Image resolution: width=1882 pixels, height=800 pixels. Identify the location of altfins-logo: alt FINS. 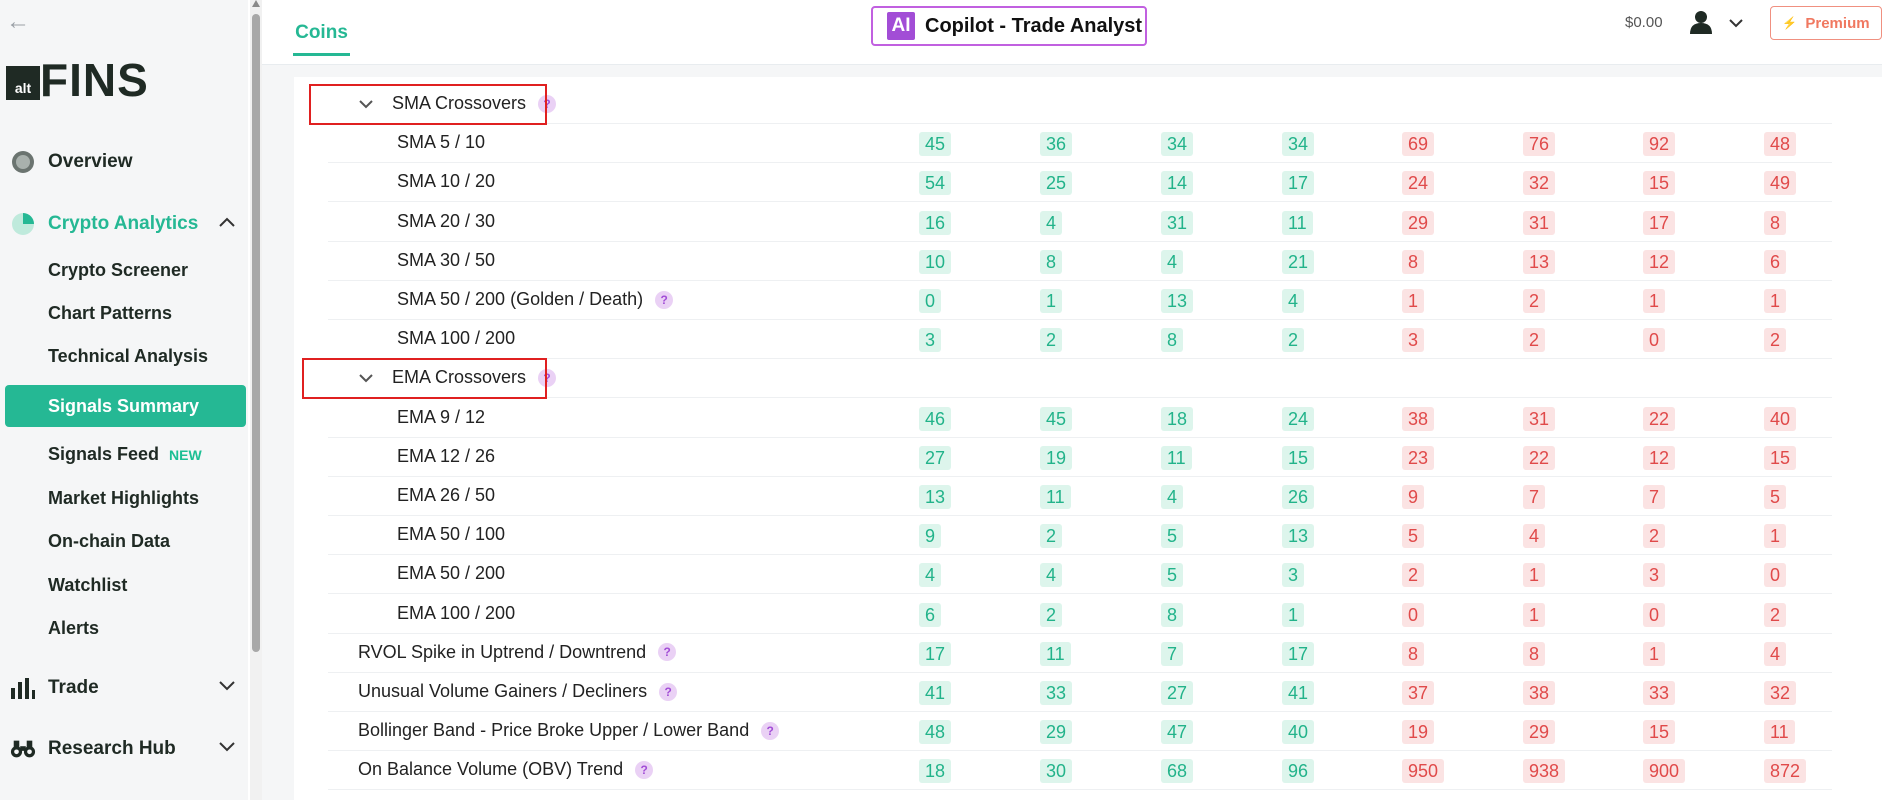
(77, 80).